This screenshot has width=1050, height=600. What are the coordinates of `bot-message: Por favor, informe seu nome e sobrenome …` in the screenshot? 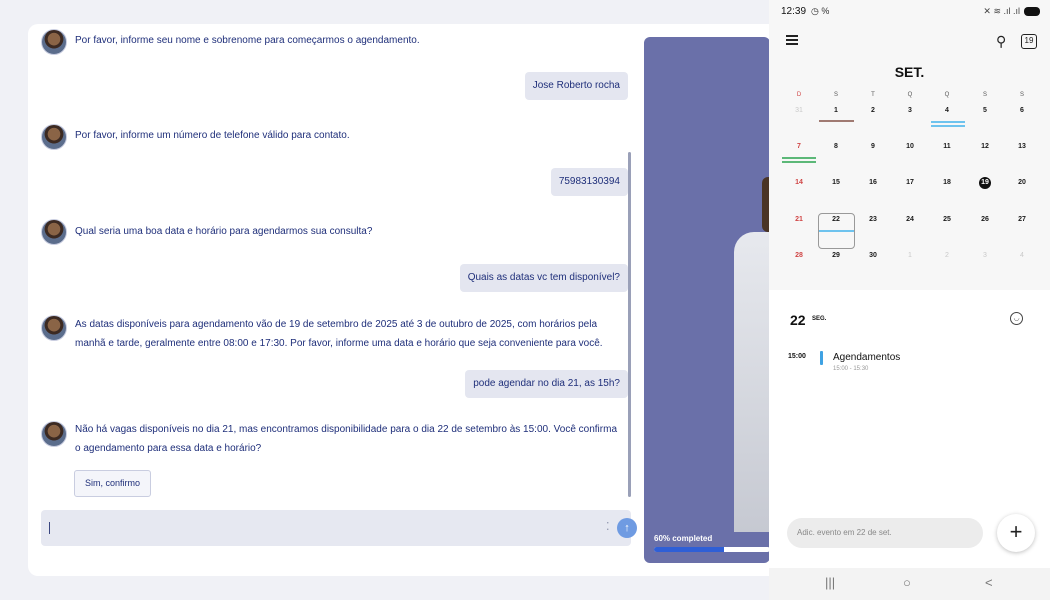 It's located at (247, 40).